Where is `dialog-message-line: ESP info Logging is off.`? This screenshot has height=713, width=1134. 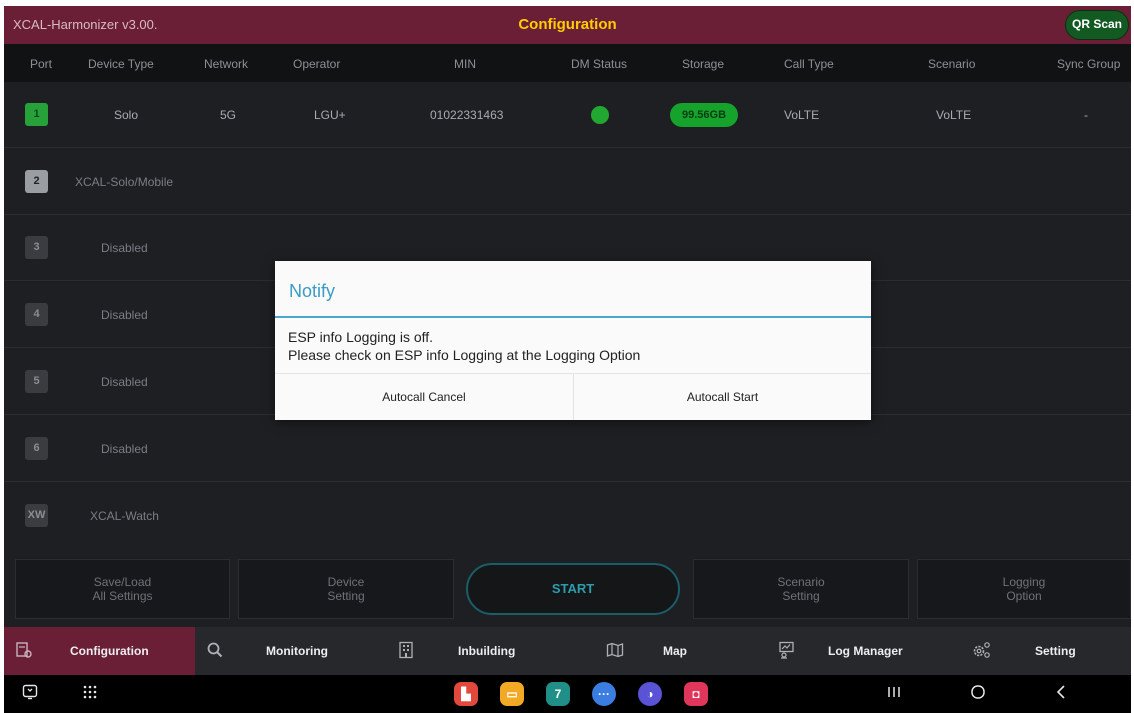 dialog-message-line: ESP info Logging is off. is located at coordinates (361, 337).